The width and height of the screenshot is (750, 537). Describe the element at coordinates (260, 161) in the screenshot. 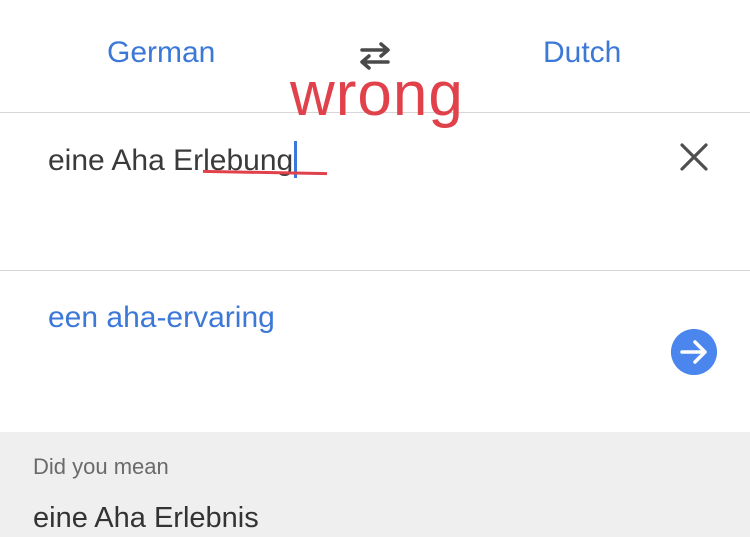

I see `struck-text-wrapper: rlebung` at that location.